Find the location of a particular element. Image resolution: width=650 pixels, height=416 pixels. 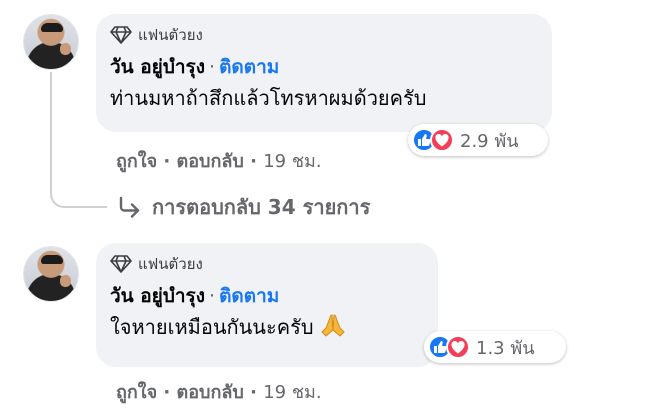

reply-arrow-icon is located at coordinates (129, 207).